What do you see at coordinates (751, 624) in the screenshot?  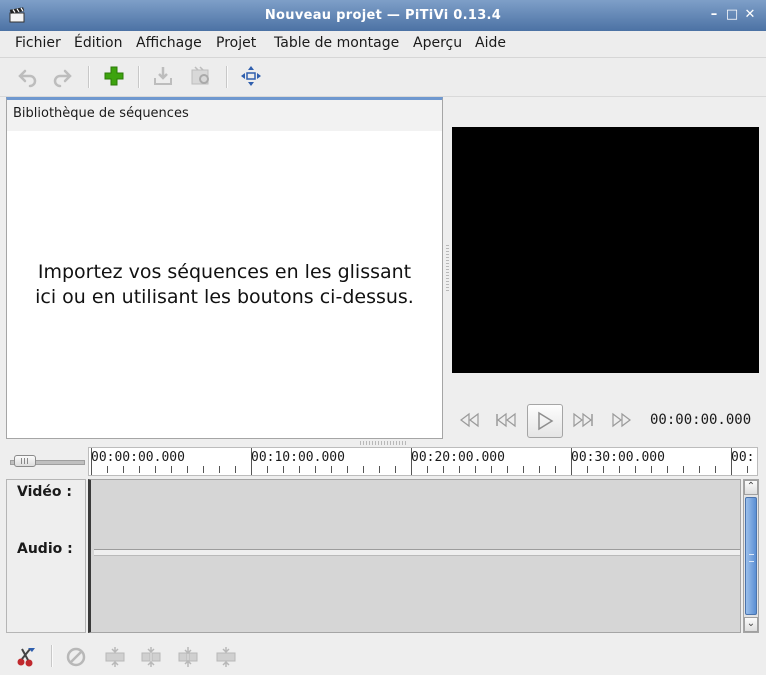 I see `scroll-down-icon: ⌄` at bounding box center [751, 624].